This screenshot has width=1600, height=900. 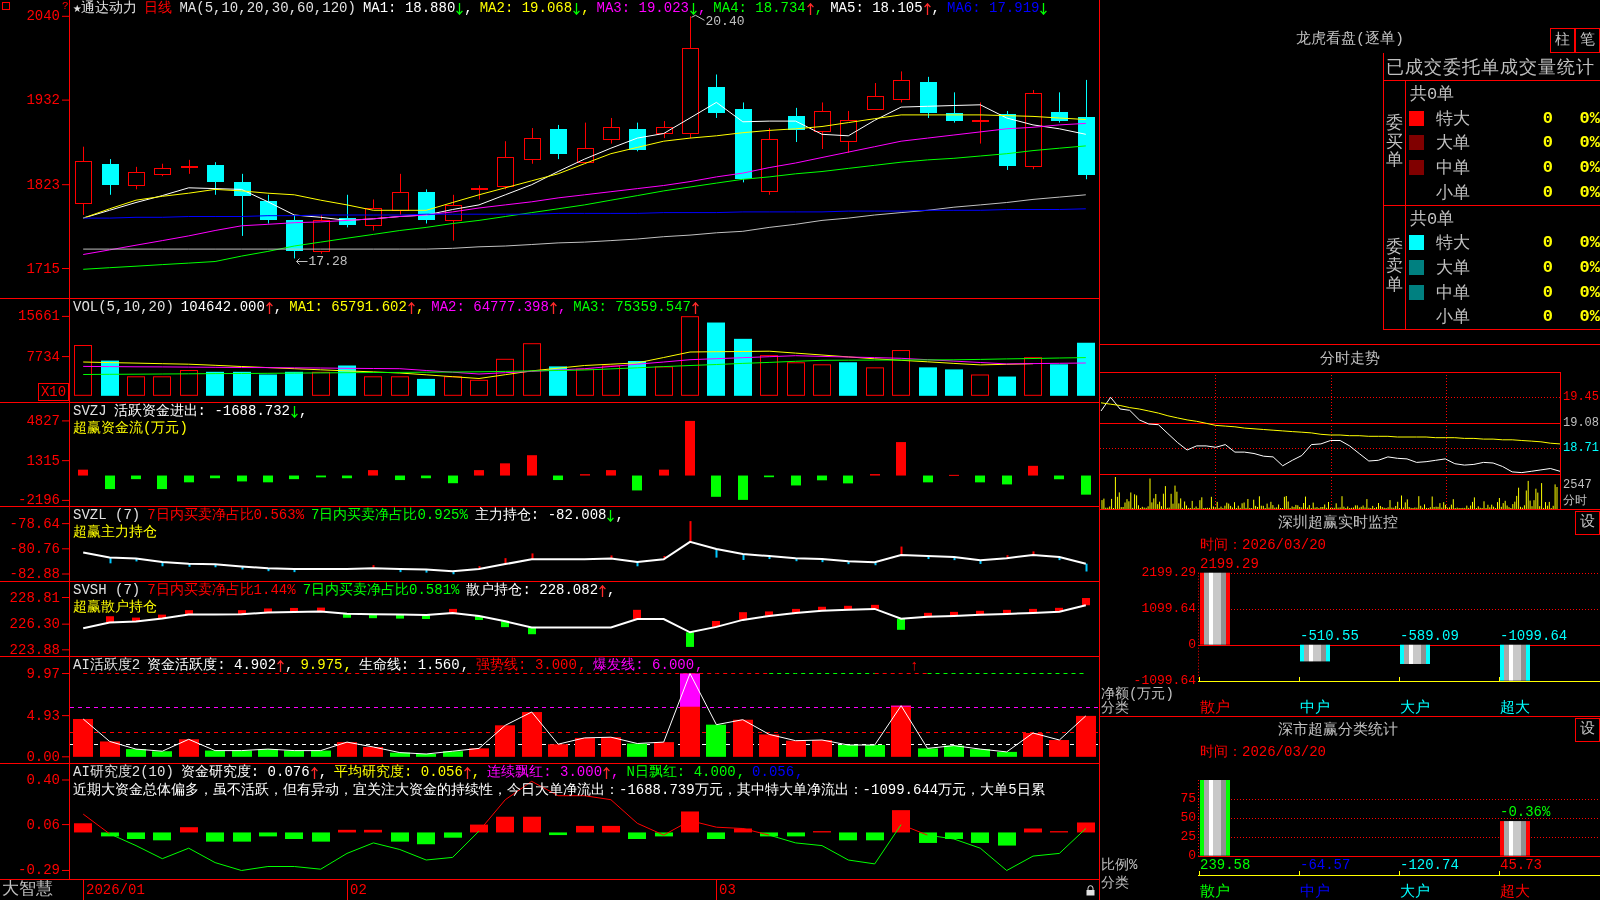 I want to click on date-text: 时间：2026/03/20, so click(x=1263, y=751).